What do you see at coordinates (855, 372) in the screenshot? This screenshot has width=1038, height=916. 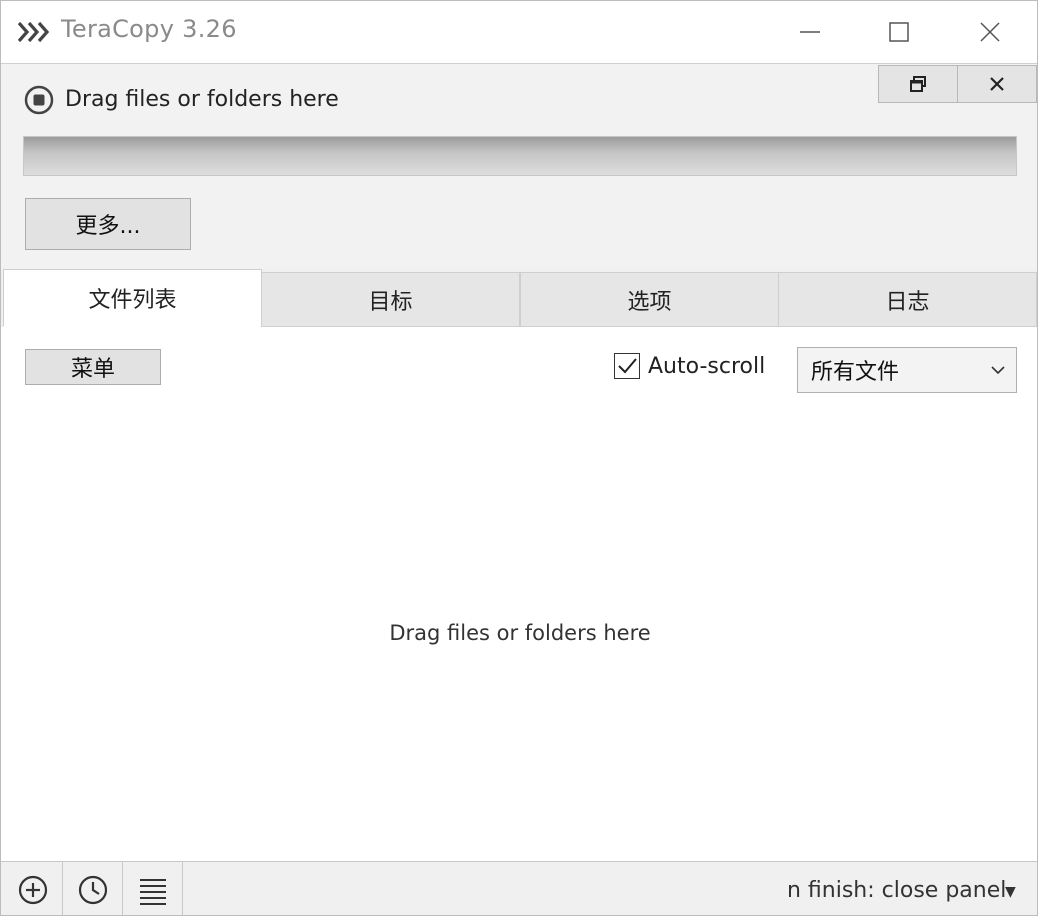 I see `file-filter-value: 所有文件` at bounding box center [855, 372].